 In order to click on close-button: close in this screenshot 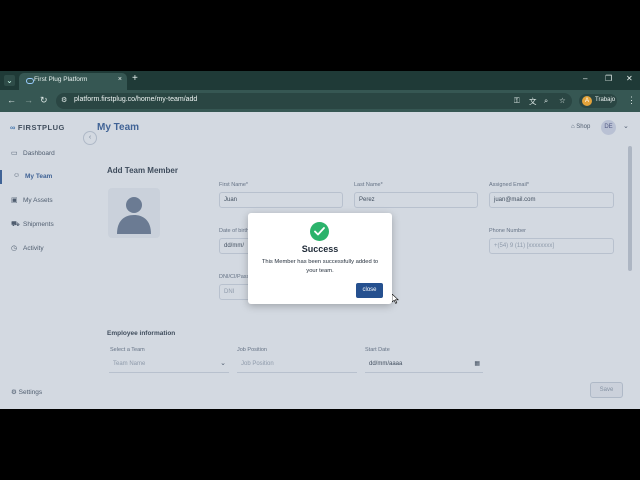, I will do `click(369, 290)`.